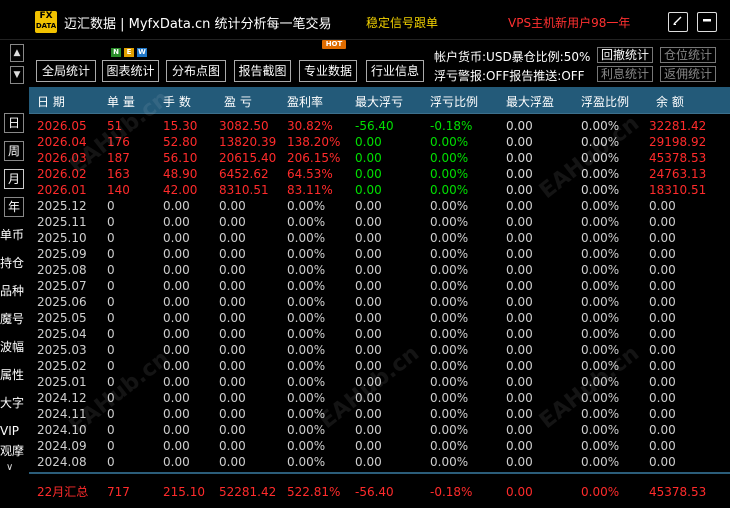 The image size is (730, 508). What do you see at coordinates (62, 366) in the screenshot?
I see `cell-date: 2025.02` at bounding box center [62, 366].